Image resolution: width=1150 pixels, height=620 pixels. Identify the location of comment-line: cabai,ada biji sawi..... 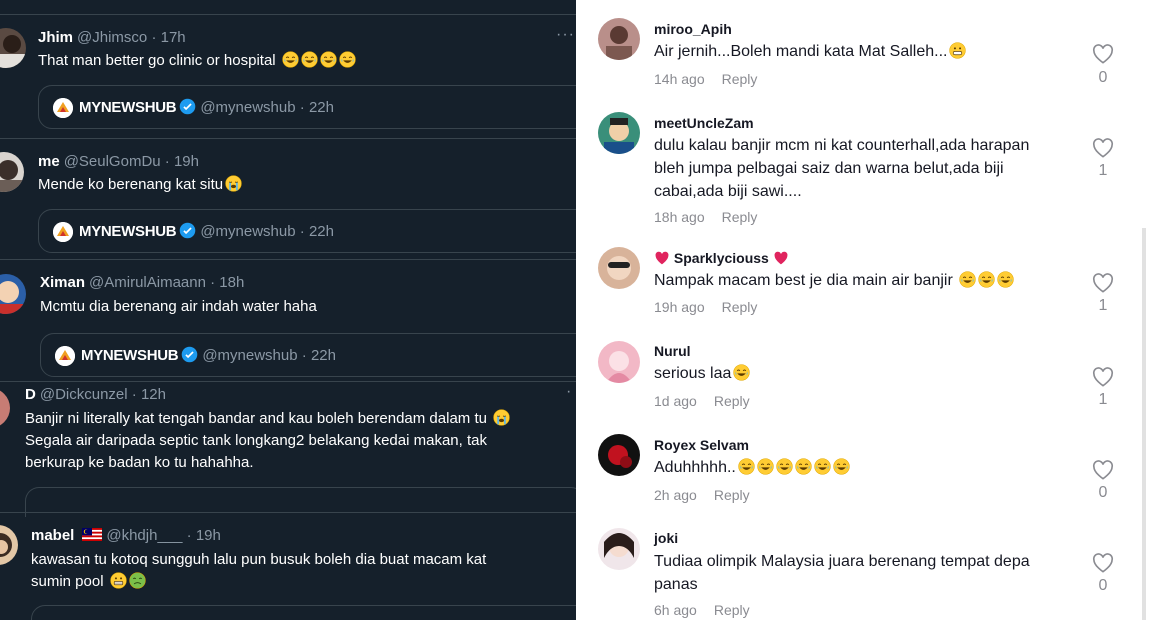
(728, 191).